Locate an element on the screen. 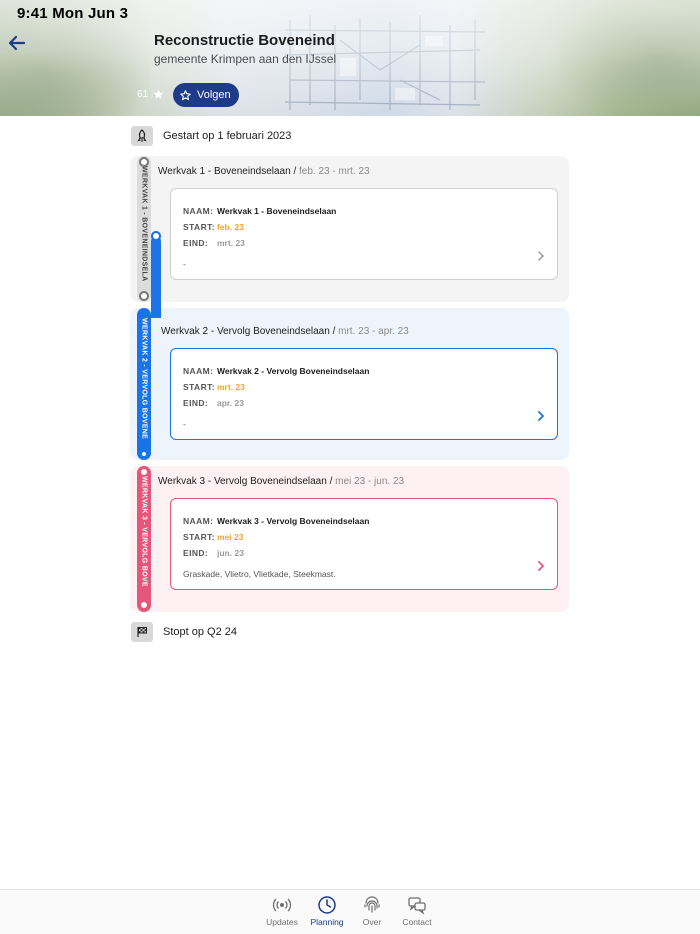 The height and width of the screenshot is (934, 700). chat-icon is located at coordinates (417, 906).